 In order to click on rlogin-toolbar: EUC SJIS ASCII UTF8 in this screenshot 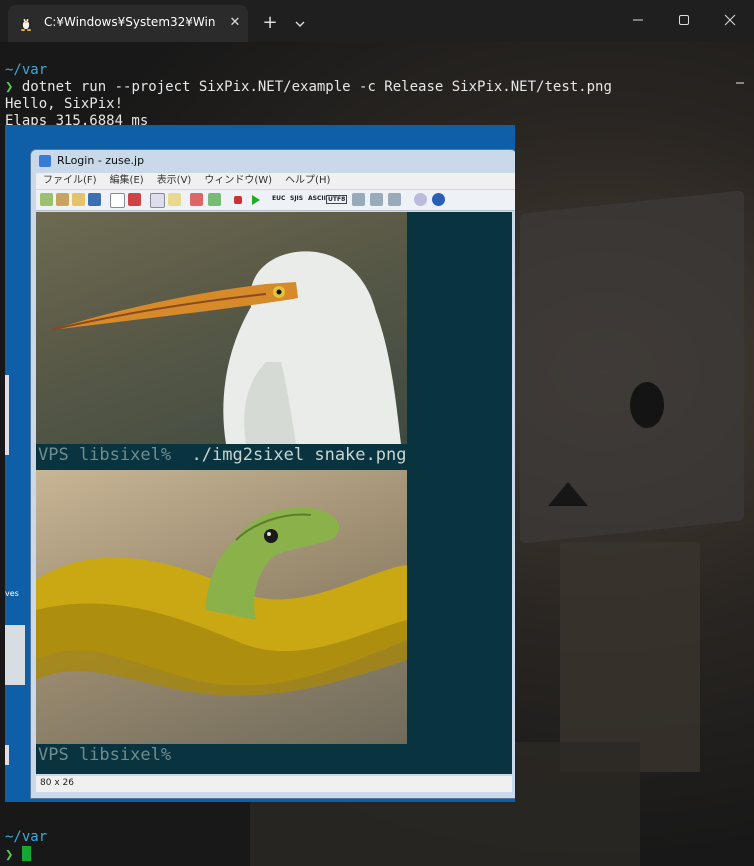, I will do `click(275, 200)`.